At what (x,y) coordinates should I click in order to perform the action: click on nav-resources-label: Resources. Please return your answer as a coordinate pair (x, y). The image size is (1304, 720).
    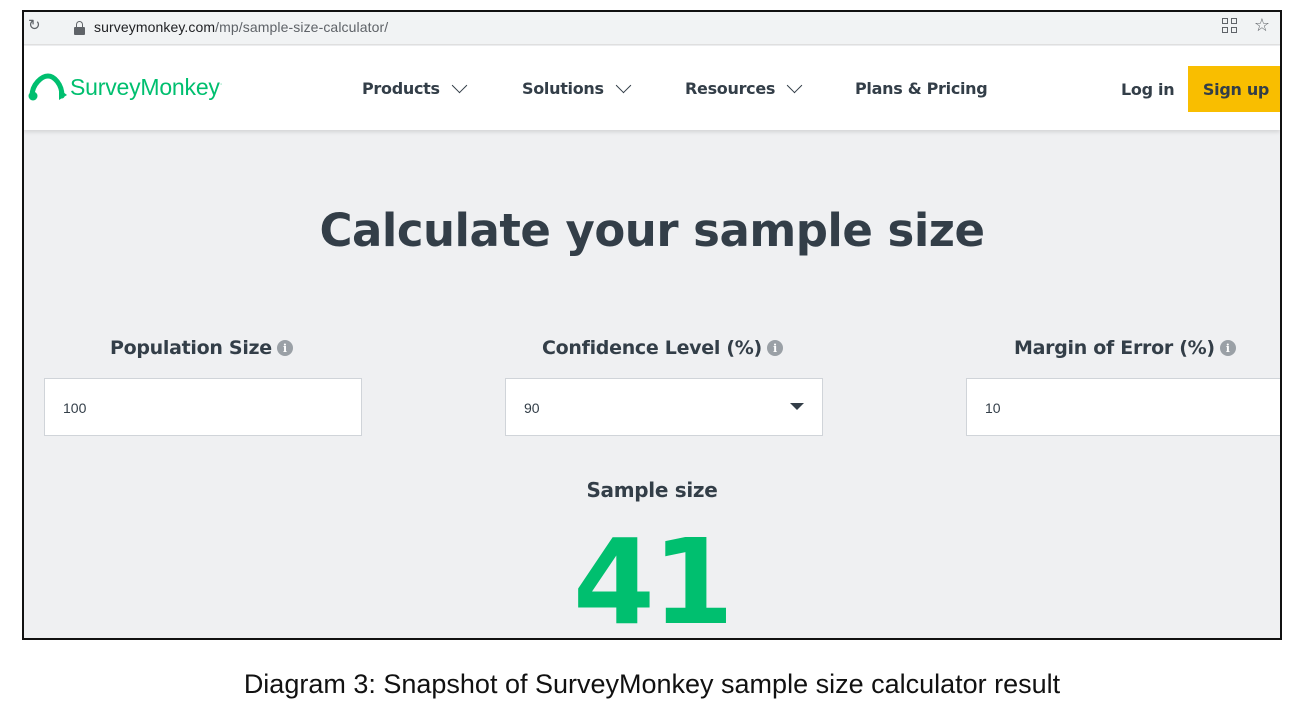
    Looking at the image, I should click on (730, 88).